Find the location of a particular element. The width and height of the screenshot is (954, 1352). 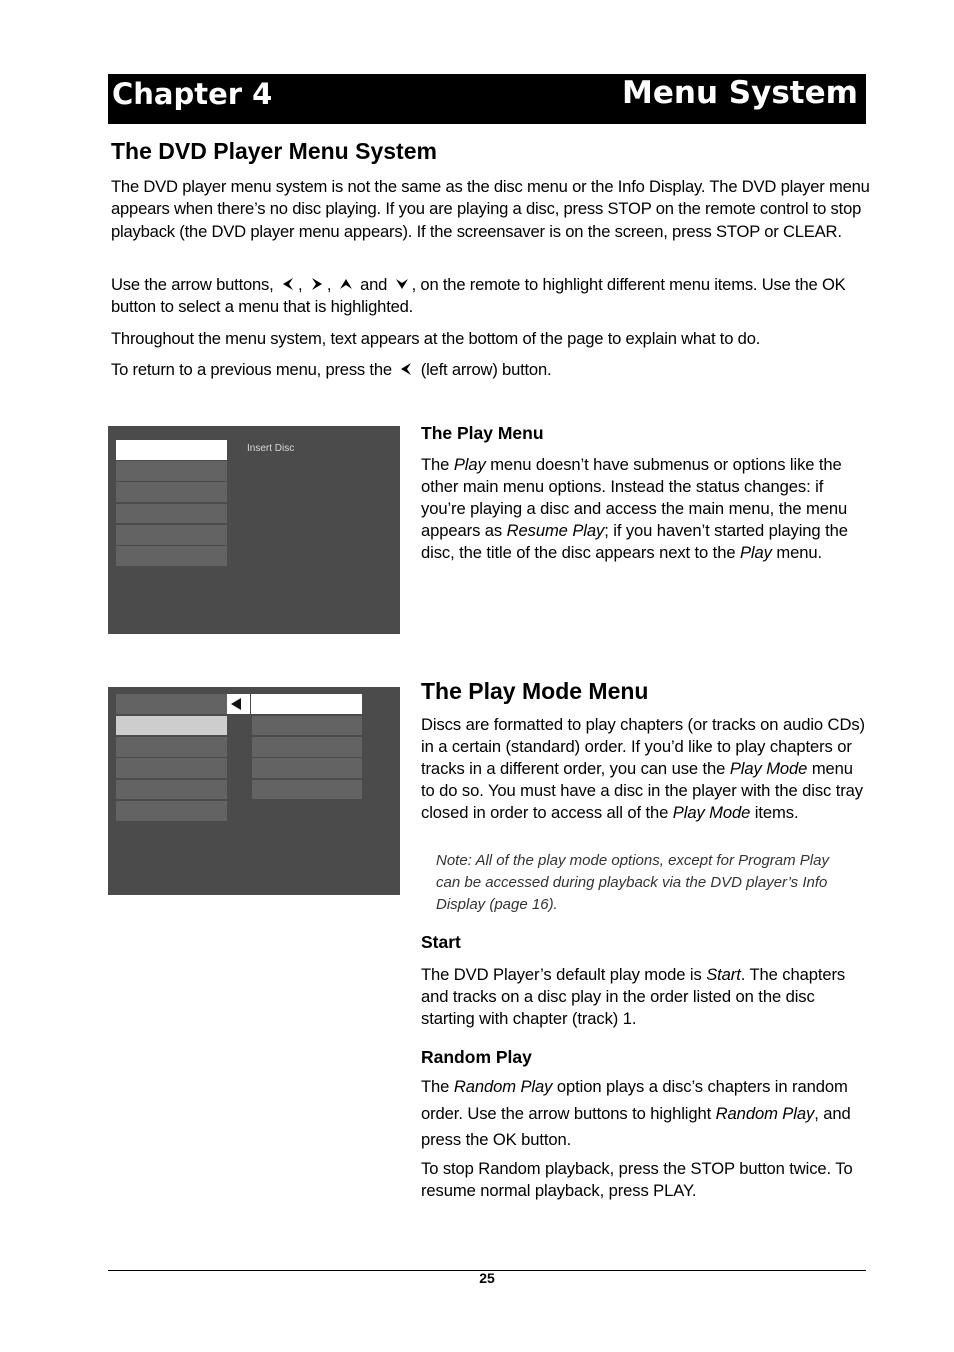

chapter-header-bar: Chapter 4 Menu System is located at coordinates (487, 99).